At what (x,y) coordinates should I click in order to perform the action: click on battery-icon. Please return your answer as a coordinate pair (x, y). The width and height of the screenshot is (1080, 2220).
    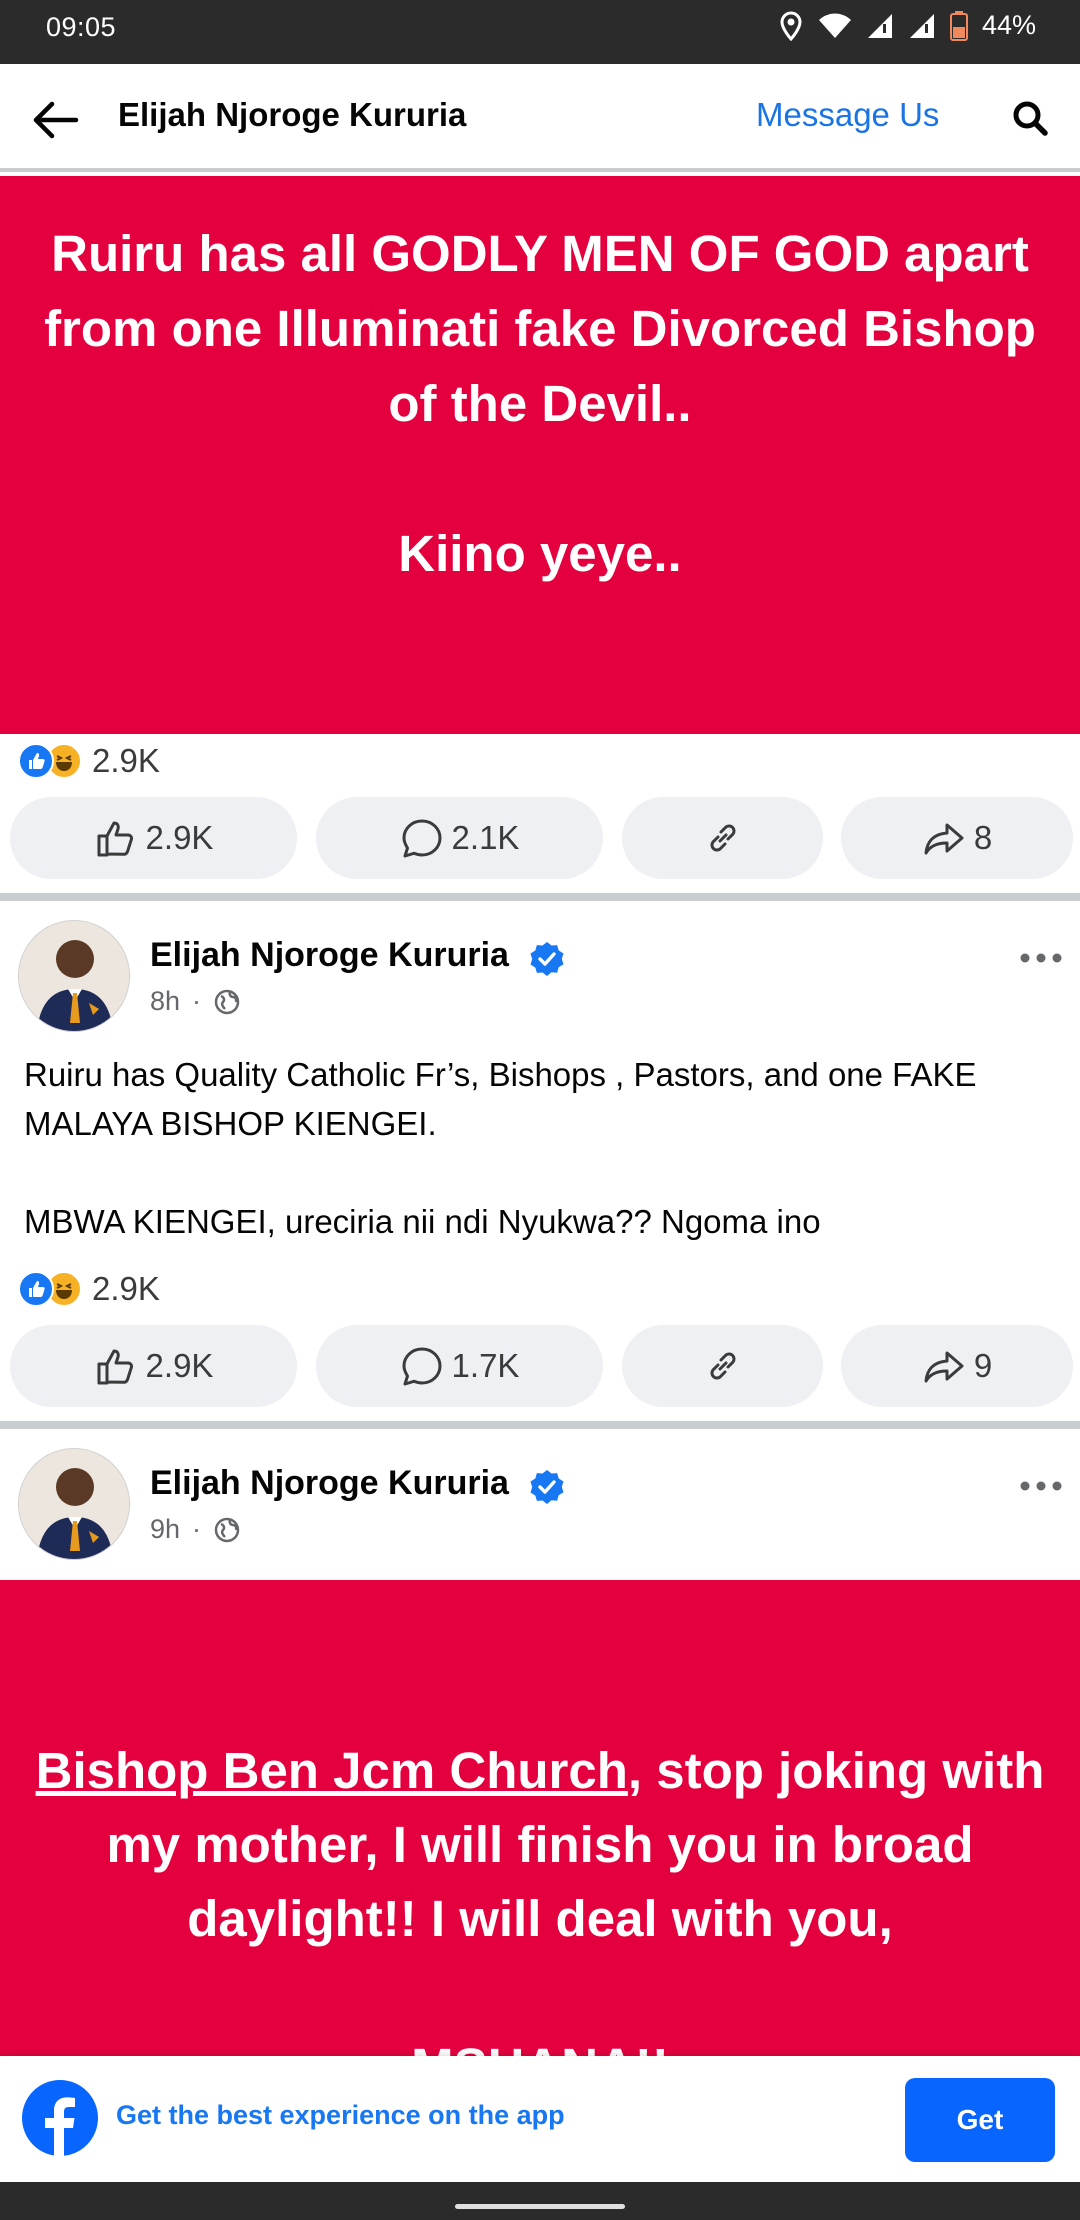
    Looking at the image, I should click on (958, 25).